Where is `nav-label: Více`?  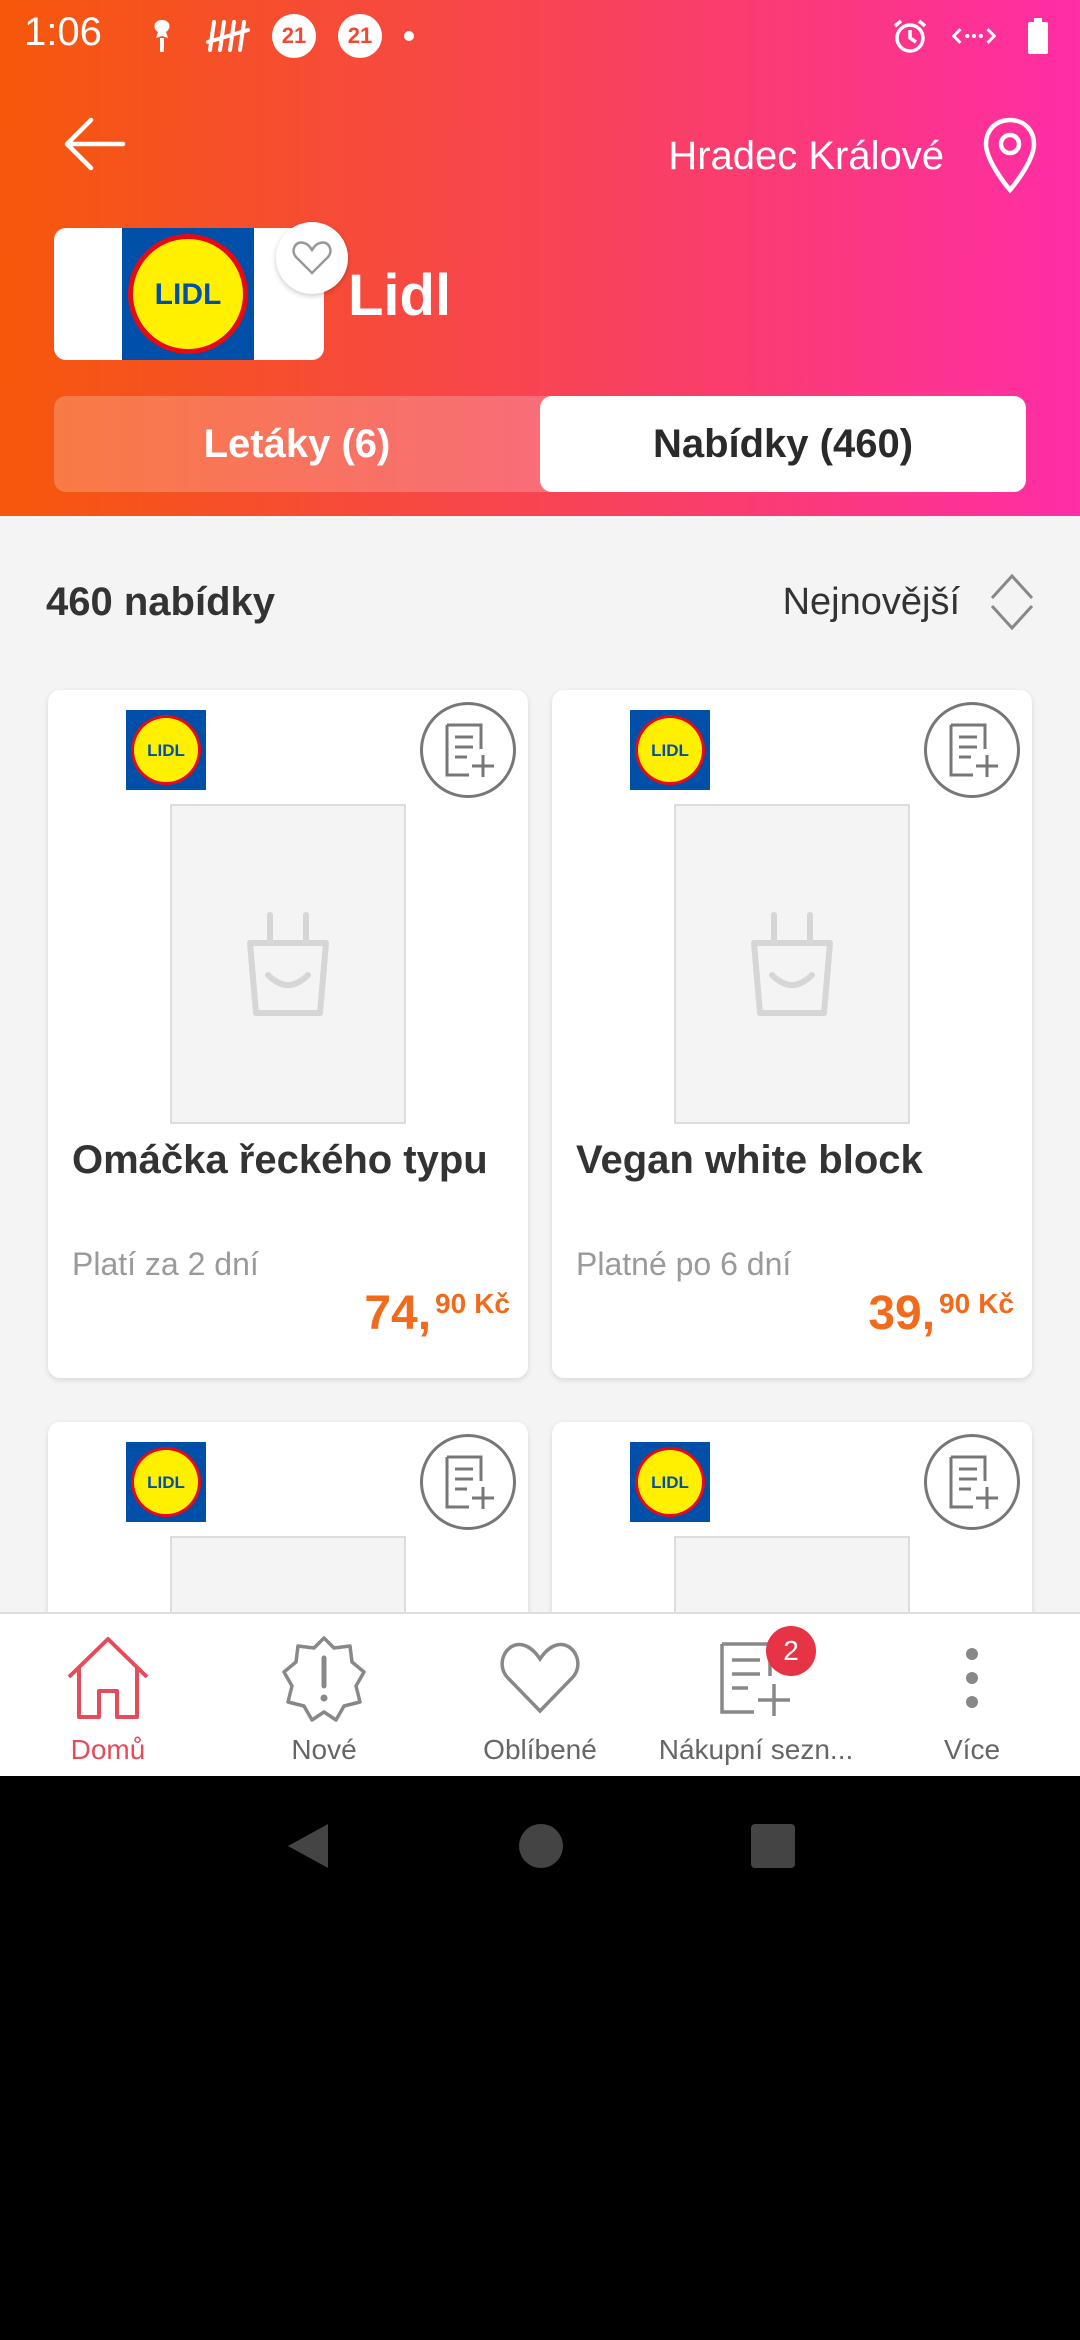
nav-label: Více is located at coordinates (972, 1749).